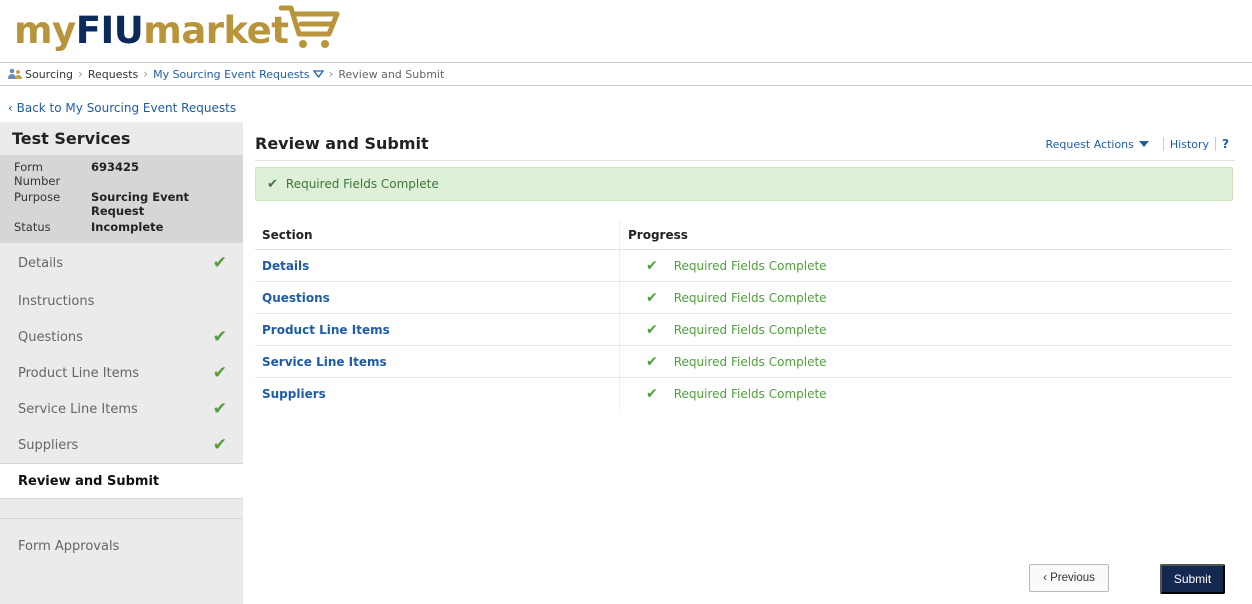 This screenshot has width=1252, height=604. Describe the element at coordinates (362, 184) in the screenshot. I see `status-banner-text: Required Fields Complete` at that location.